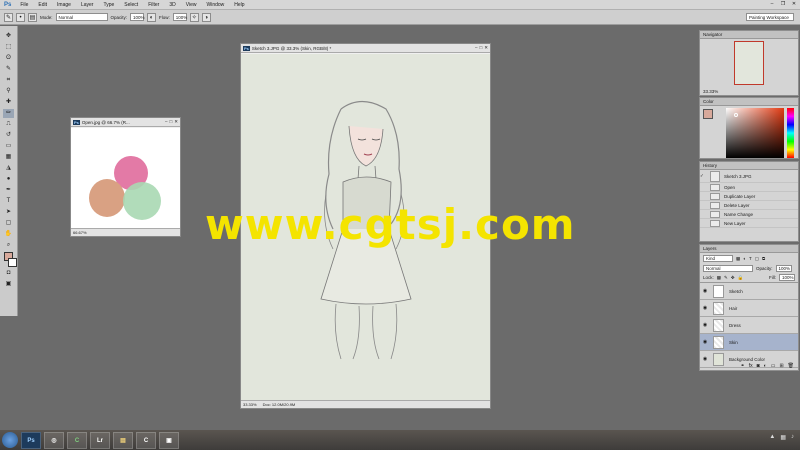 The width and height of the screenshot is (800, 450). What do you see at coordinates (749, 223) in the screenshot?
I see `history-item: New Layer` at bounding box center [749, 223].